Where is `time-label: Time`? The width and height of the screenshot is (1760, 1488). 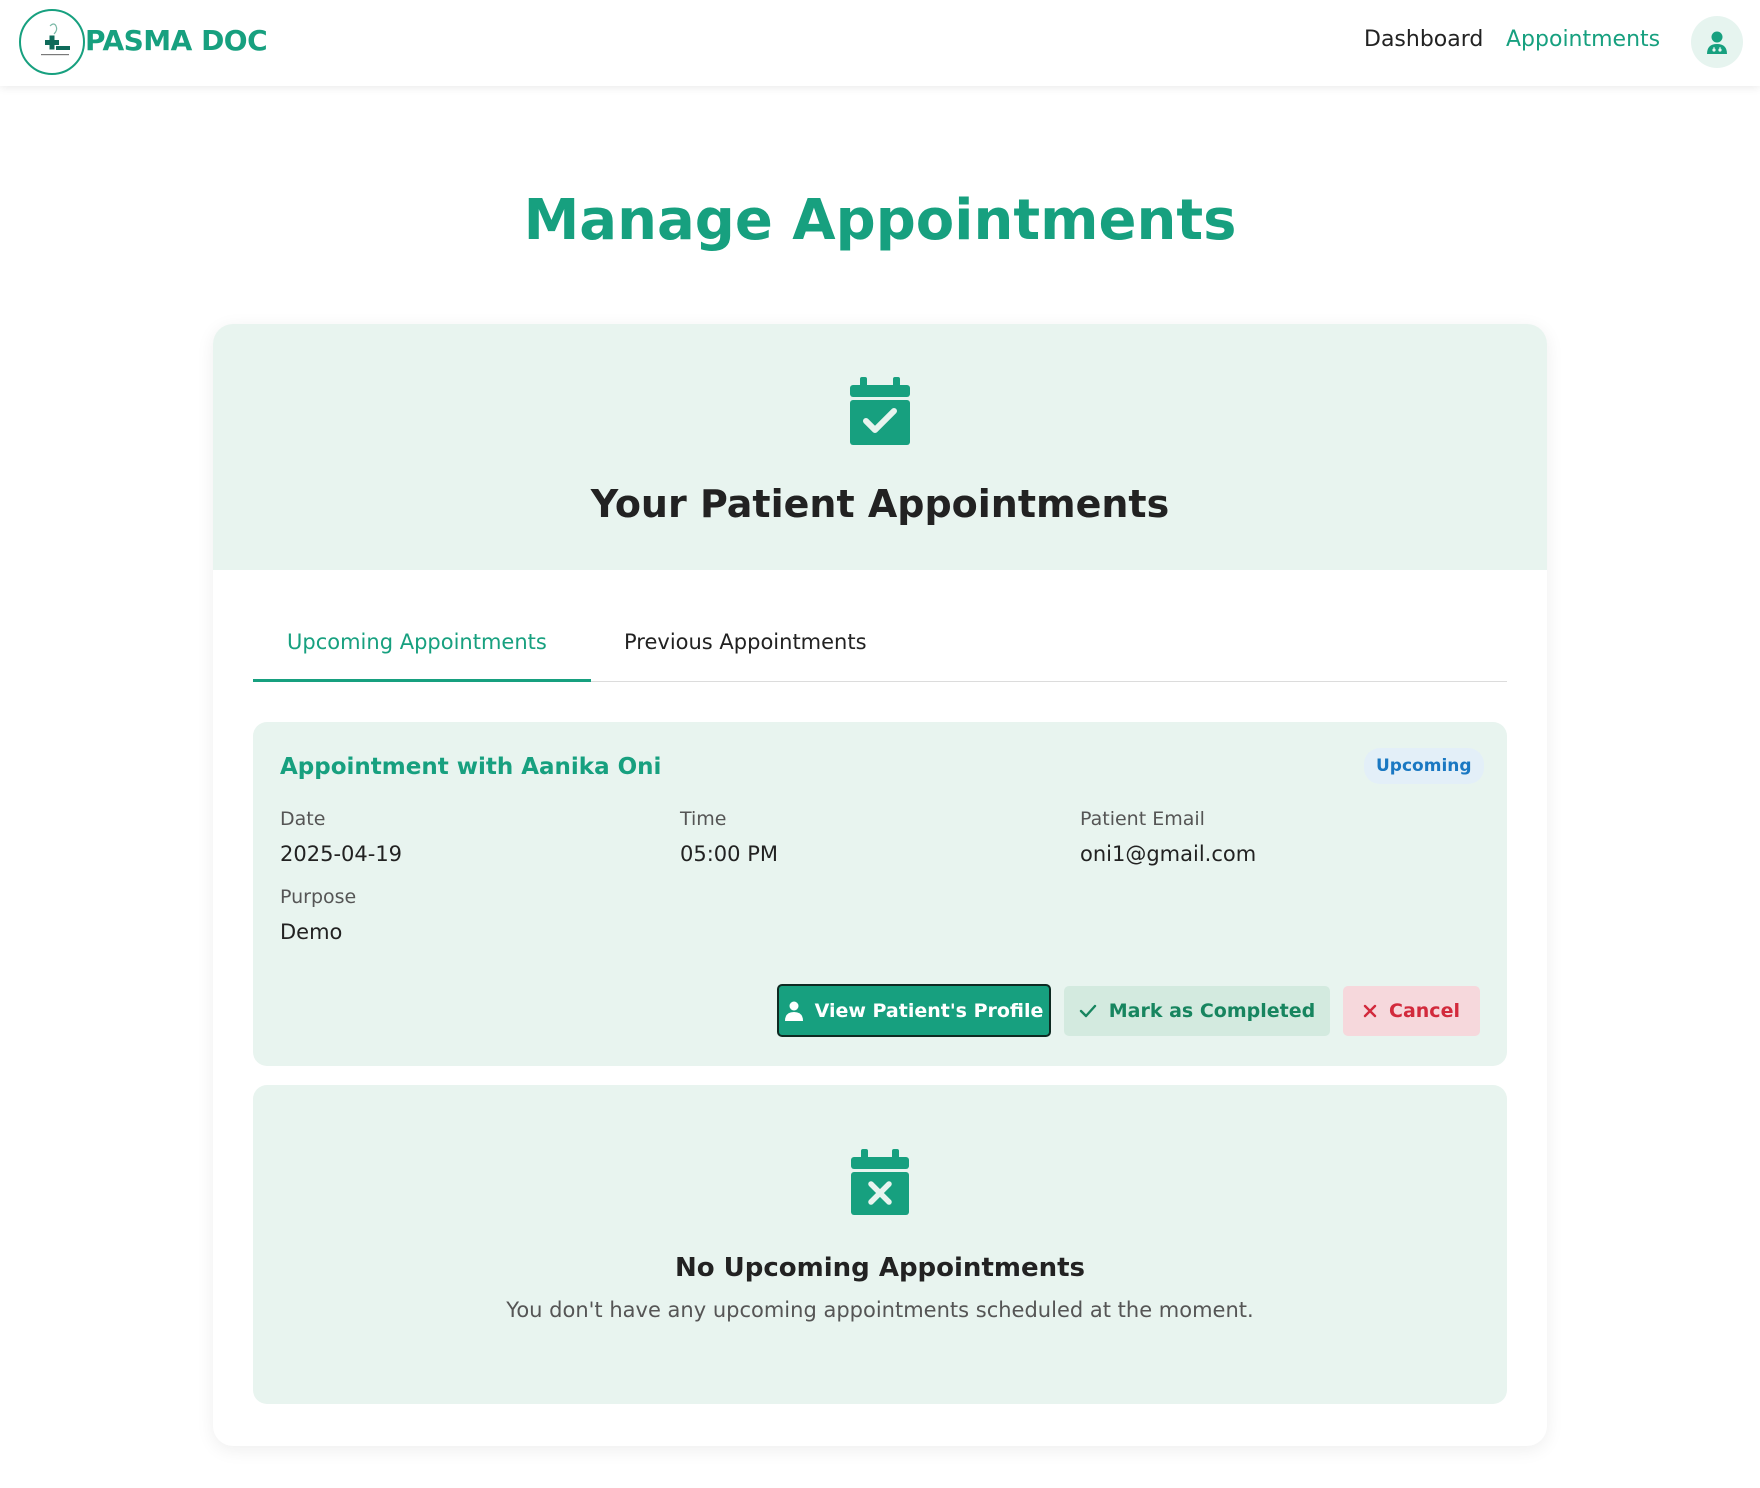 time-label: Time is located at coordinates (703, 819).